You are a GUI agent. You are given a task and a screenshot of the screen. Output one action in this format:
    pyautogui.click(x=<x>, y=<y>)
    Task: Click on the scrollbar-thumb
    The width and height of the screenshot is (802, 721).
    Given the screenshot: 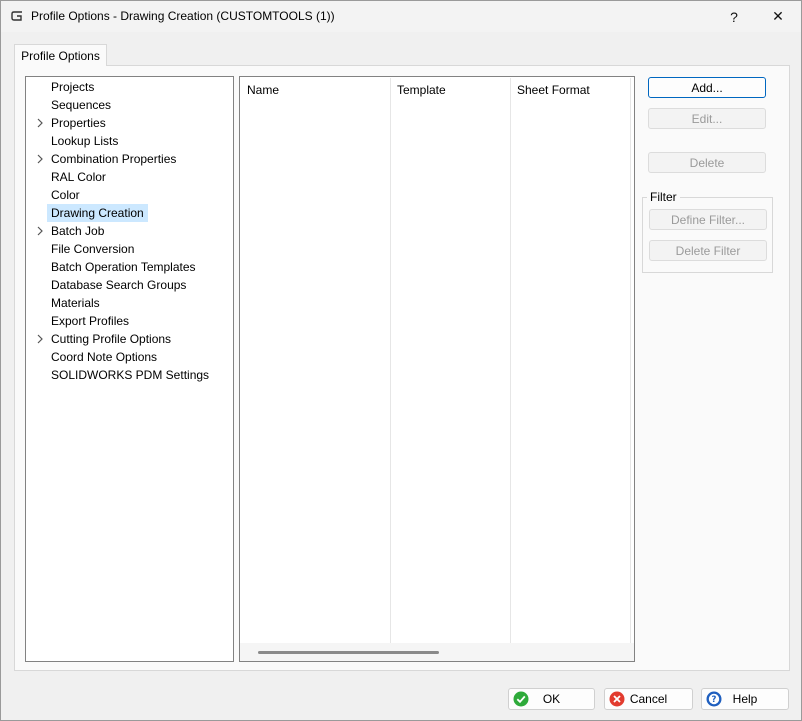 What is the action you would take?
    pyautogui.click(x=348, y=652)
    